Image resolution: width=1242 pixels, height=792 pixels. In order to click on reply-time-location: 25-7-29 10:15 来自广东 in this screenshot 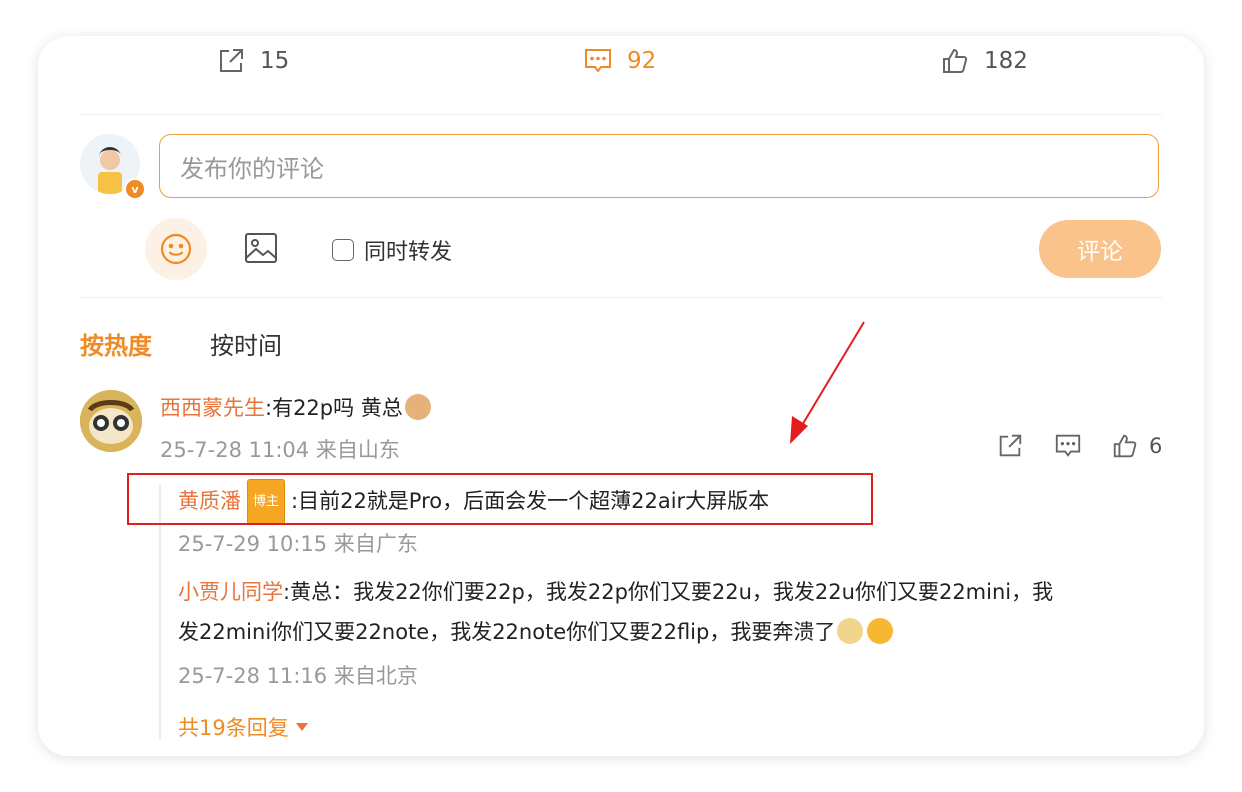, I will do `click(298, 544)`.